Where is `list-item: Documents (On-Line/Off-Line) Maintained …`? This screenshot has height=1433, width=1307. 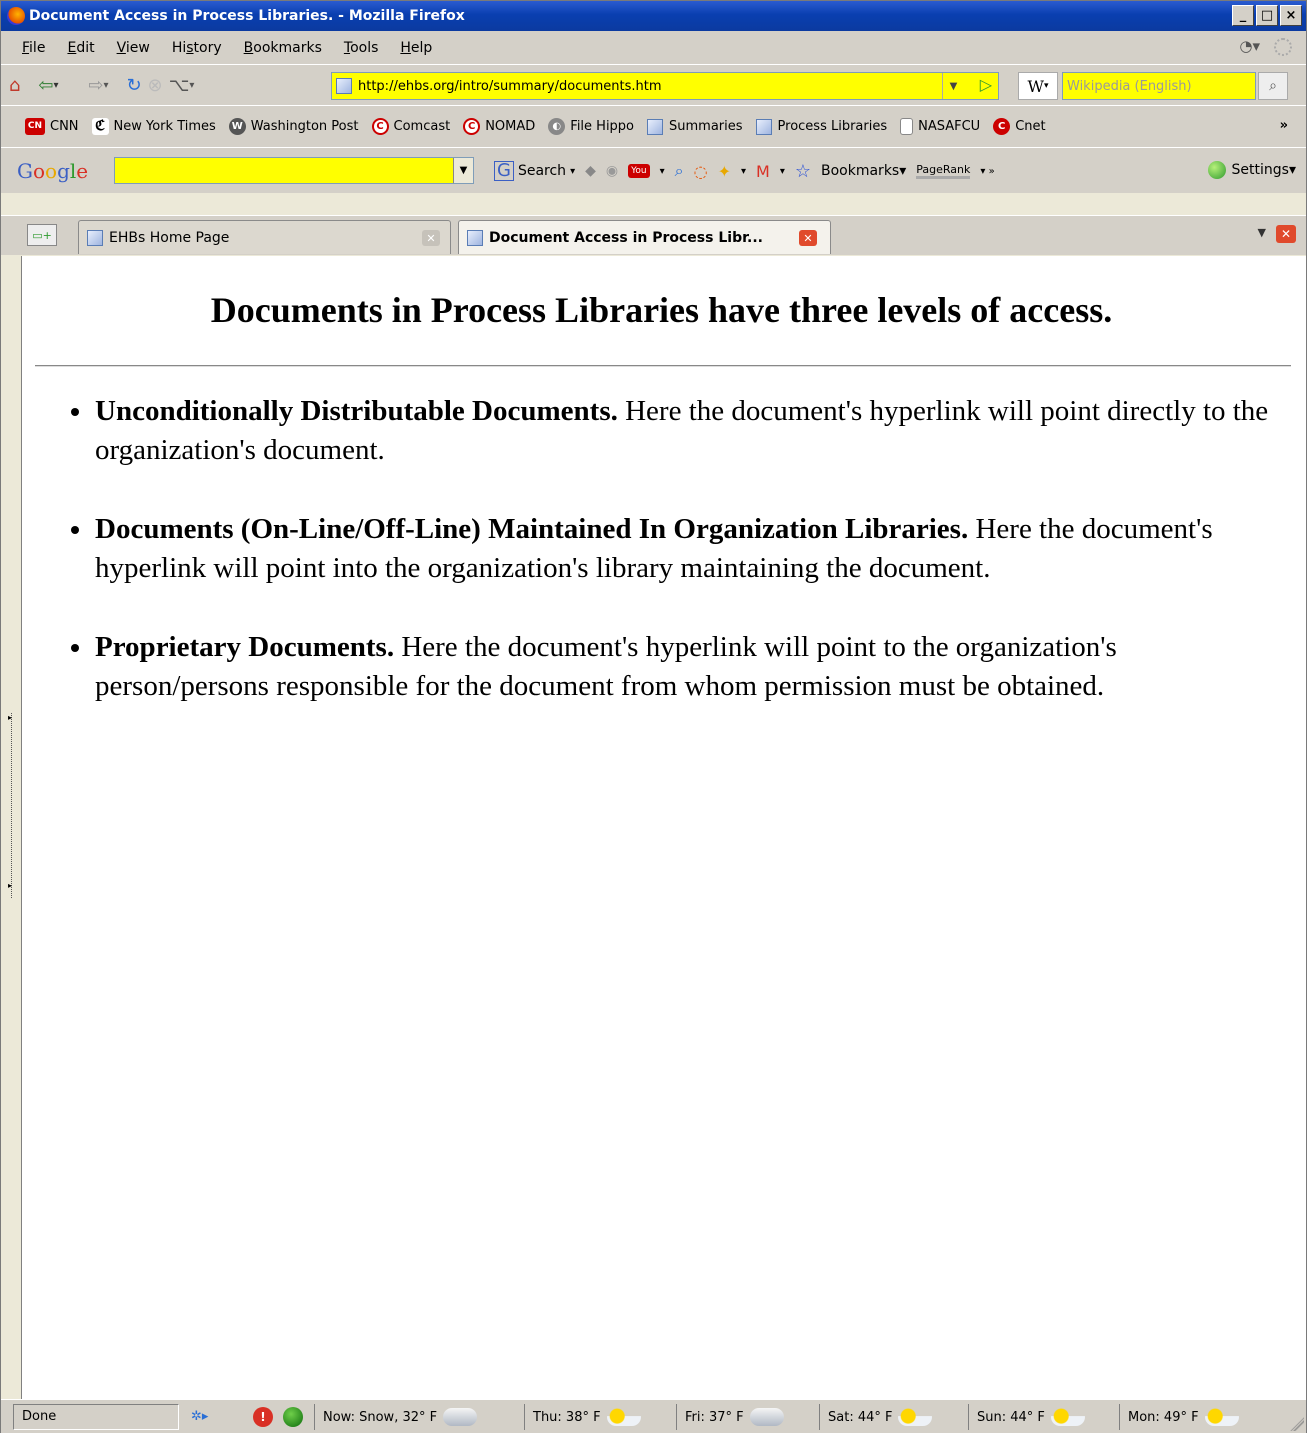 list-item: Documents (On-Line/Off-Line) Maintained … is located at coordinates (683, 549).